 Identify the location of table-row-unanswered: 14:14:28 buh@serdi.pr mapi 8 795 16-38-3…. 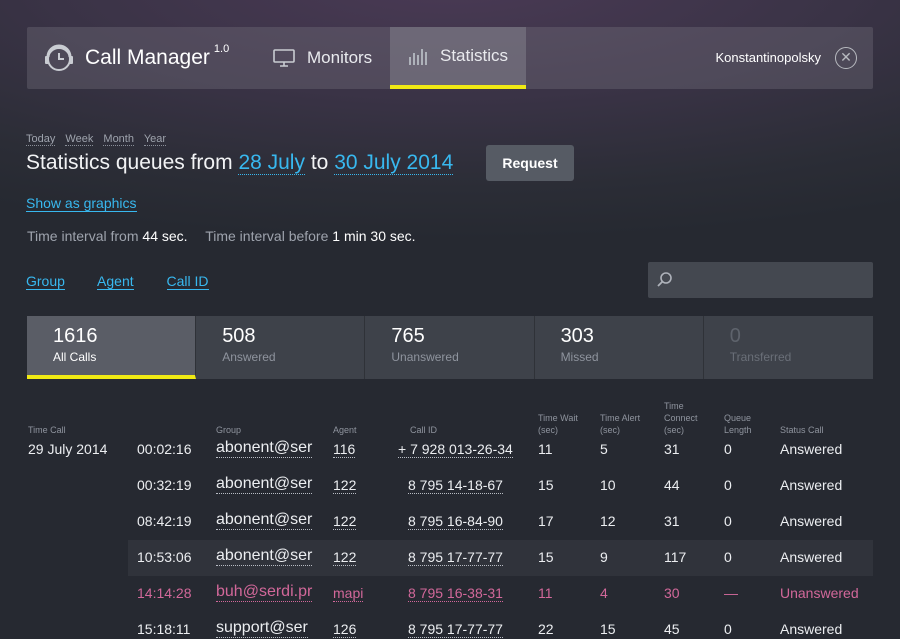
(450, 594).